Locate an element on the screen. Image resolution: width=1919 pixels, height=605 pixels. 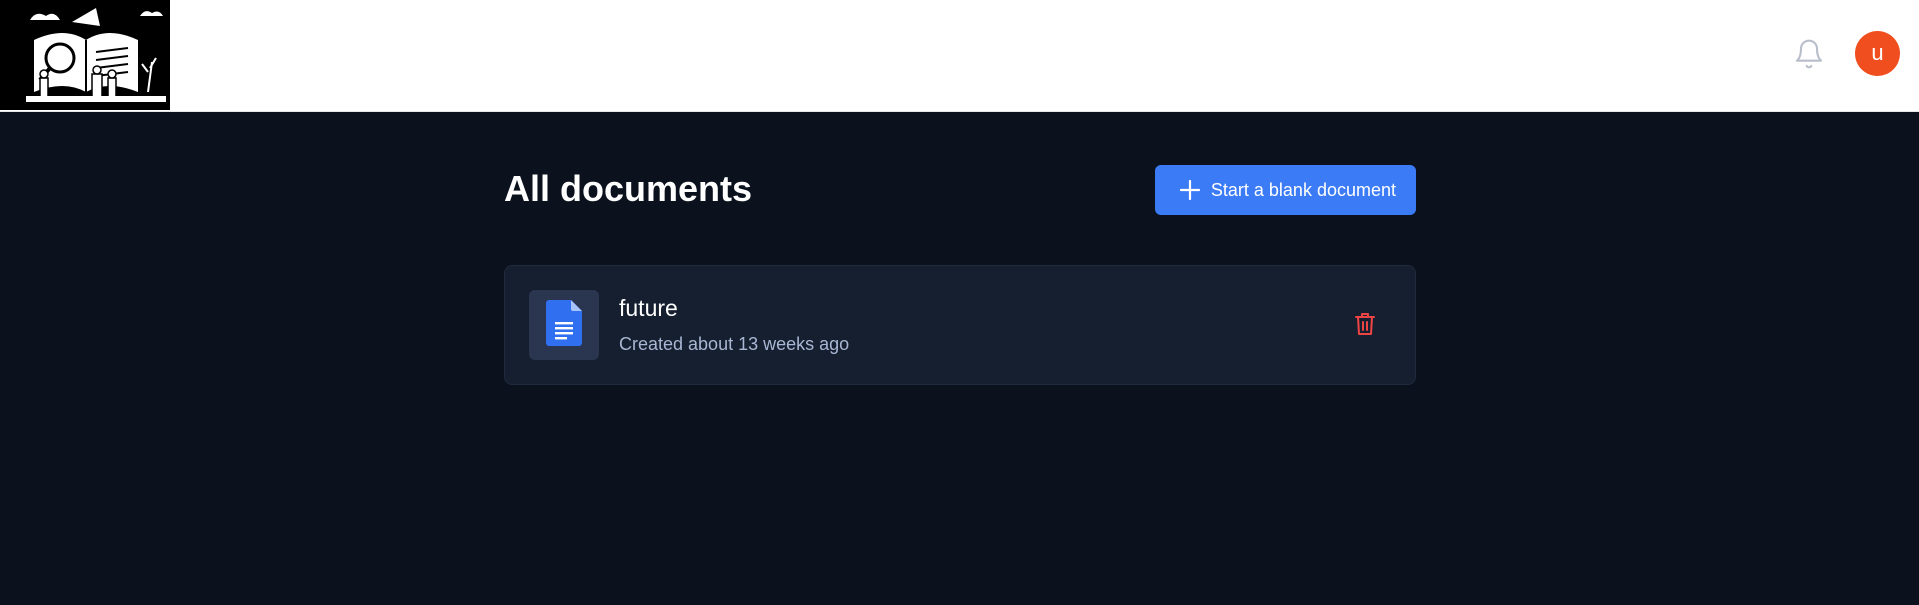
start-blank-document-button: Start a blank document is located at coordinates (1285, 190).